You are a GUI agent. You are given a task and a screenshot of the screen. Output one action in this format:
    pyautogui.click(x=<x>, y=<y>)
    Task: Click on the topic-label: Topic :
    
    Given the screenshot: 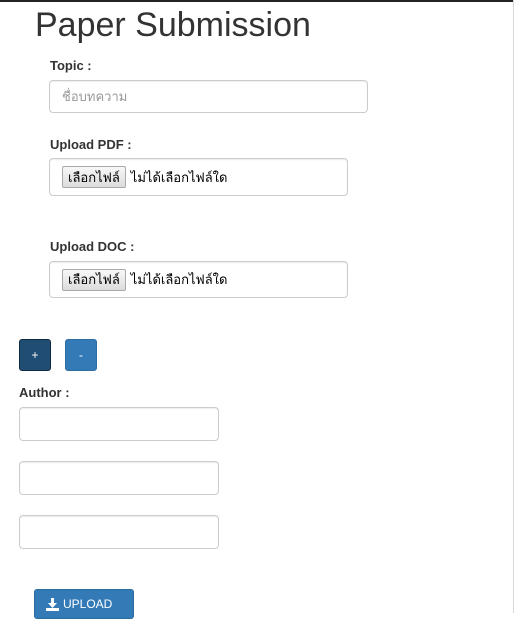 What is the action you would take?
    pyautogui.click(x=71, y=65)
    